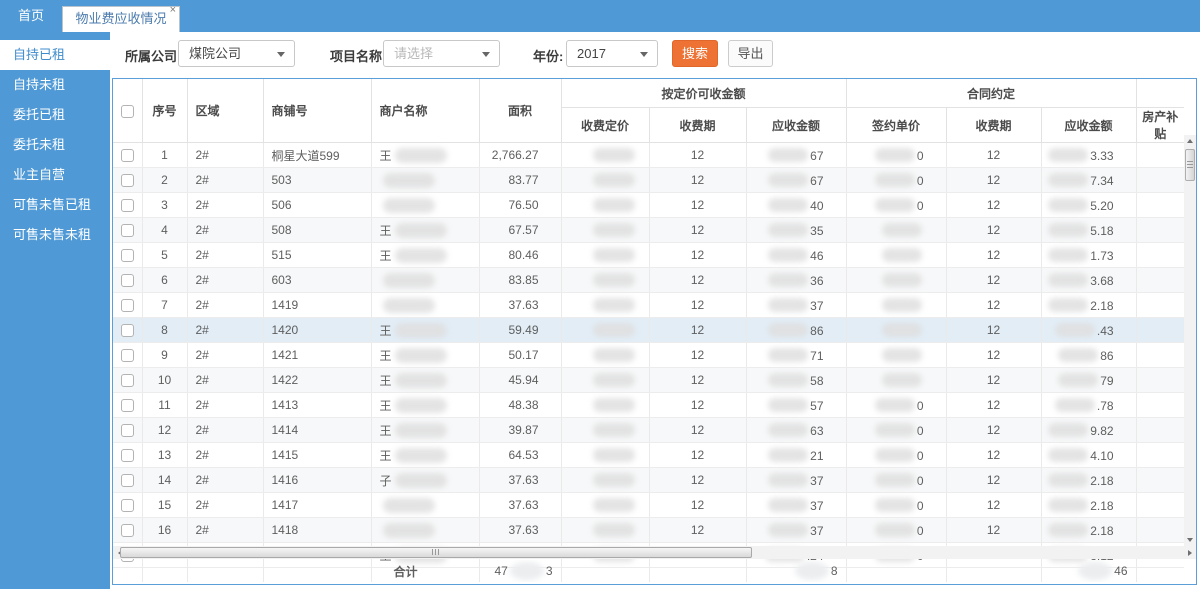 This screenshot has width=1200, height=589. I want to click on project-select: 请选择, so click(441, 53).